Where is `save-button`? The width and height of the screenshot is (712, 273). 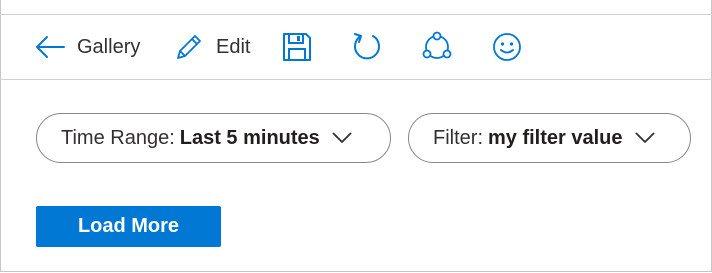 save-button is located at coordinates (297, 47).